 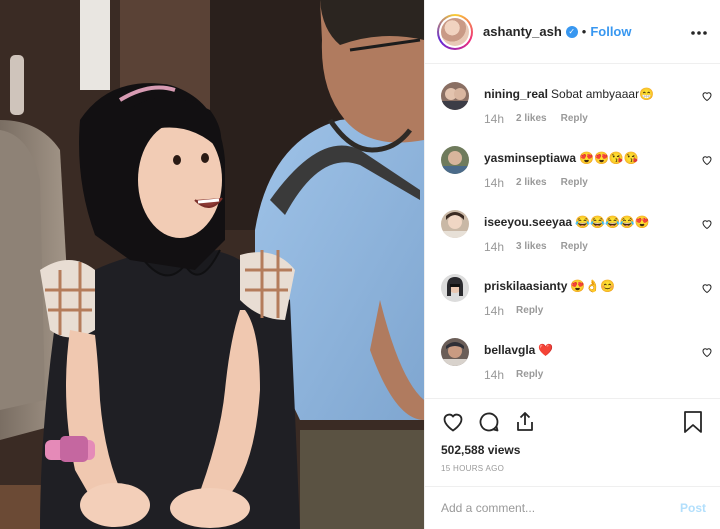 I want to click on comment-text-line: yasminseptiawa 😍😍😘😘, so click(x=561, y=158).